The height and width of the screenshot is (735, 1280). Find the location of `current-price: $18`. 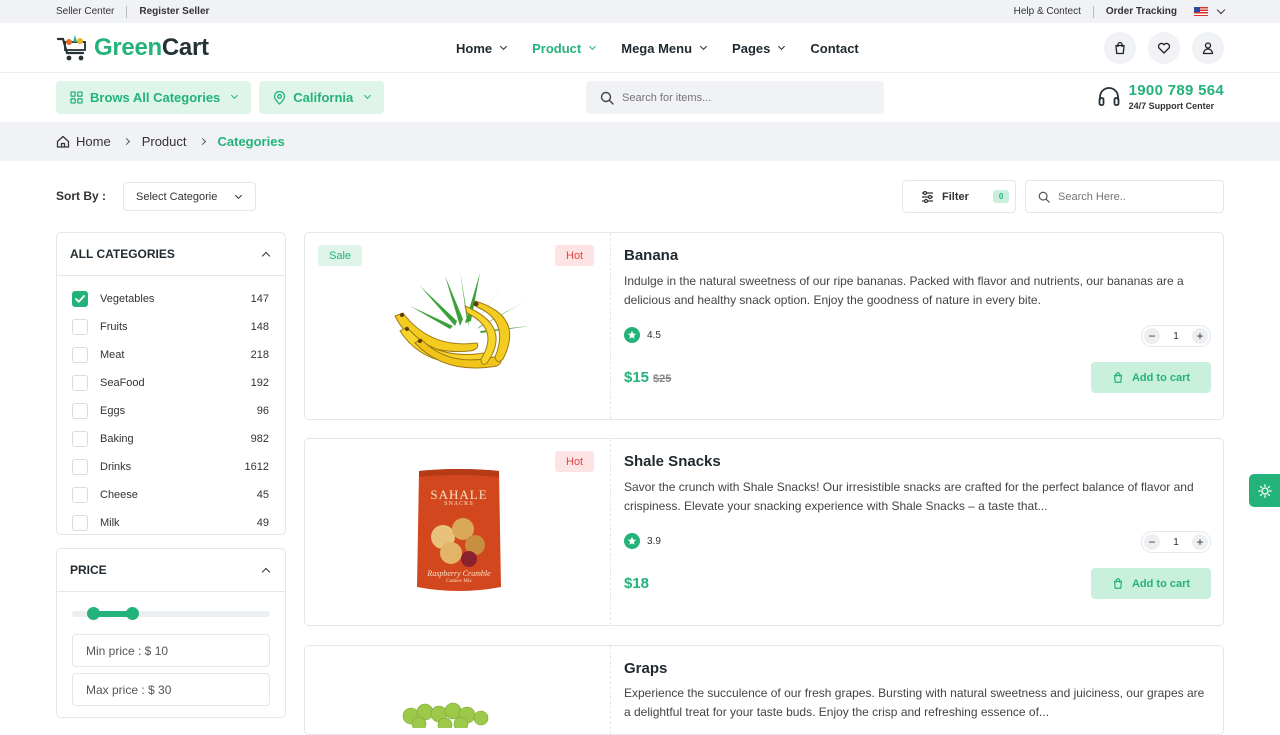

current-price: $18 is located at coordinates (637, 583).